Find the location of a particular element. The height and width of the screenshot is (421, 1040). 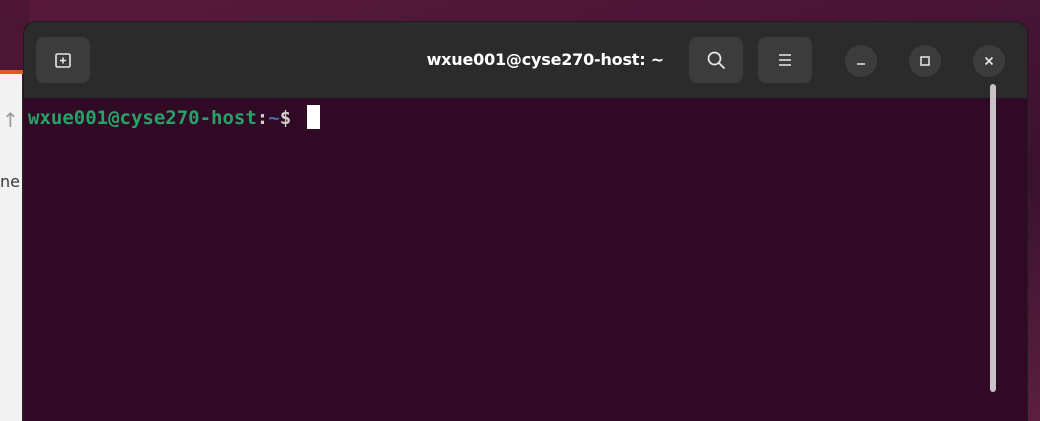

text-cursor is located at coordinates (313, 117).